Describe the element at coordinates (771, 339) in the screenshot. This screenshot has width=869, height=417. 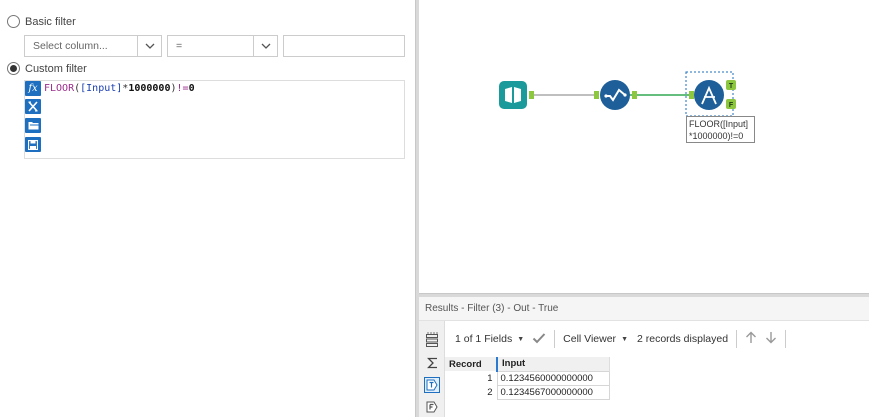
I see `arrow-down-icon` at that location.